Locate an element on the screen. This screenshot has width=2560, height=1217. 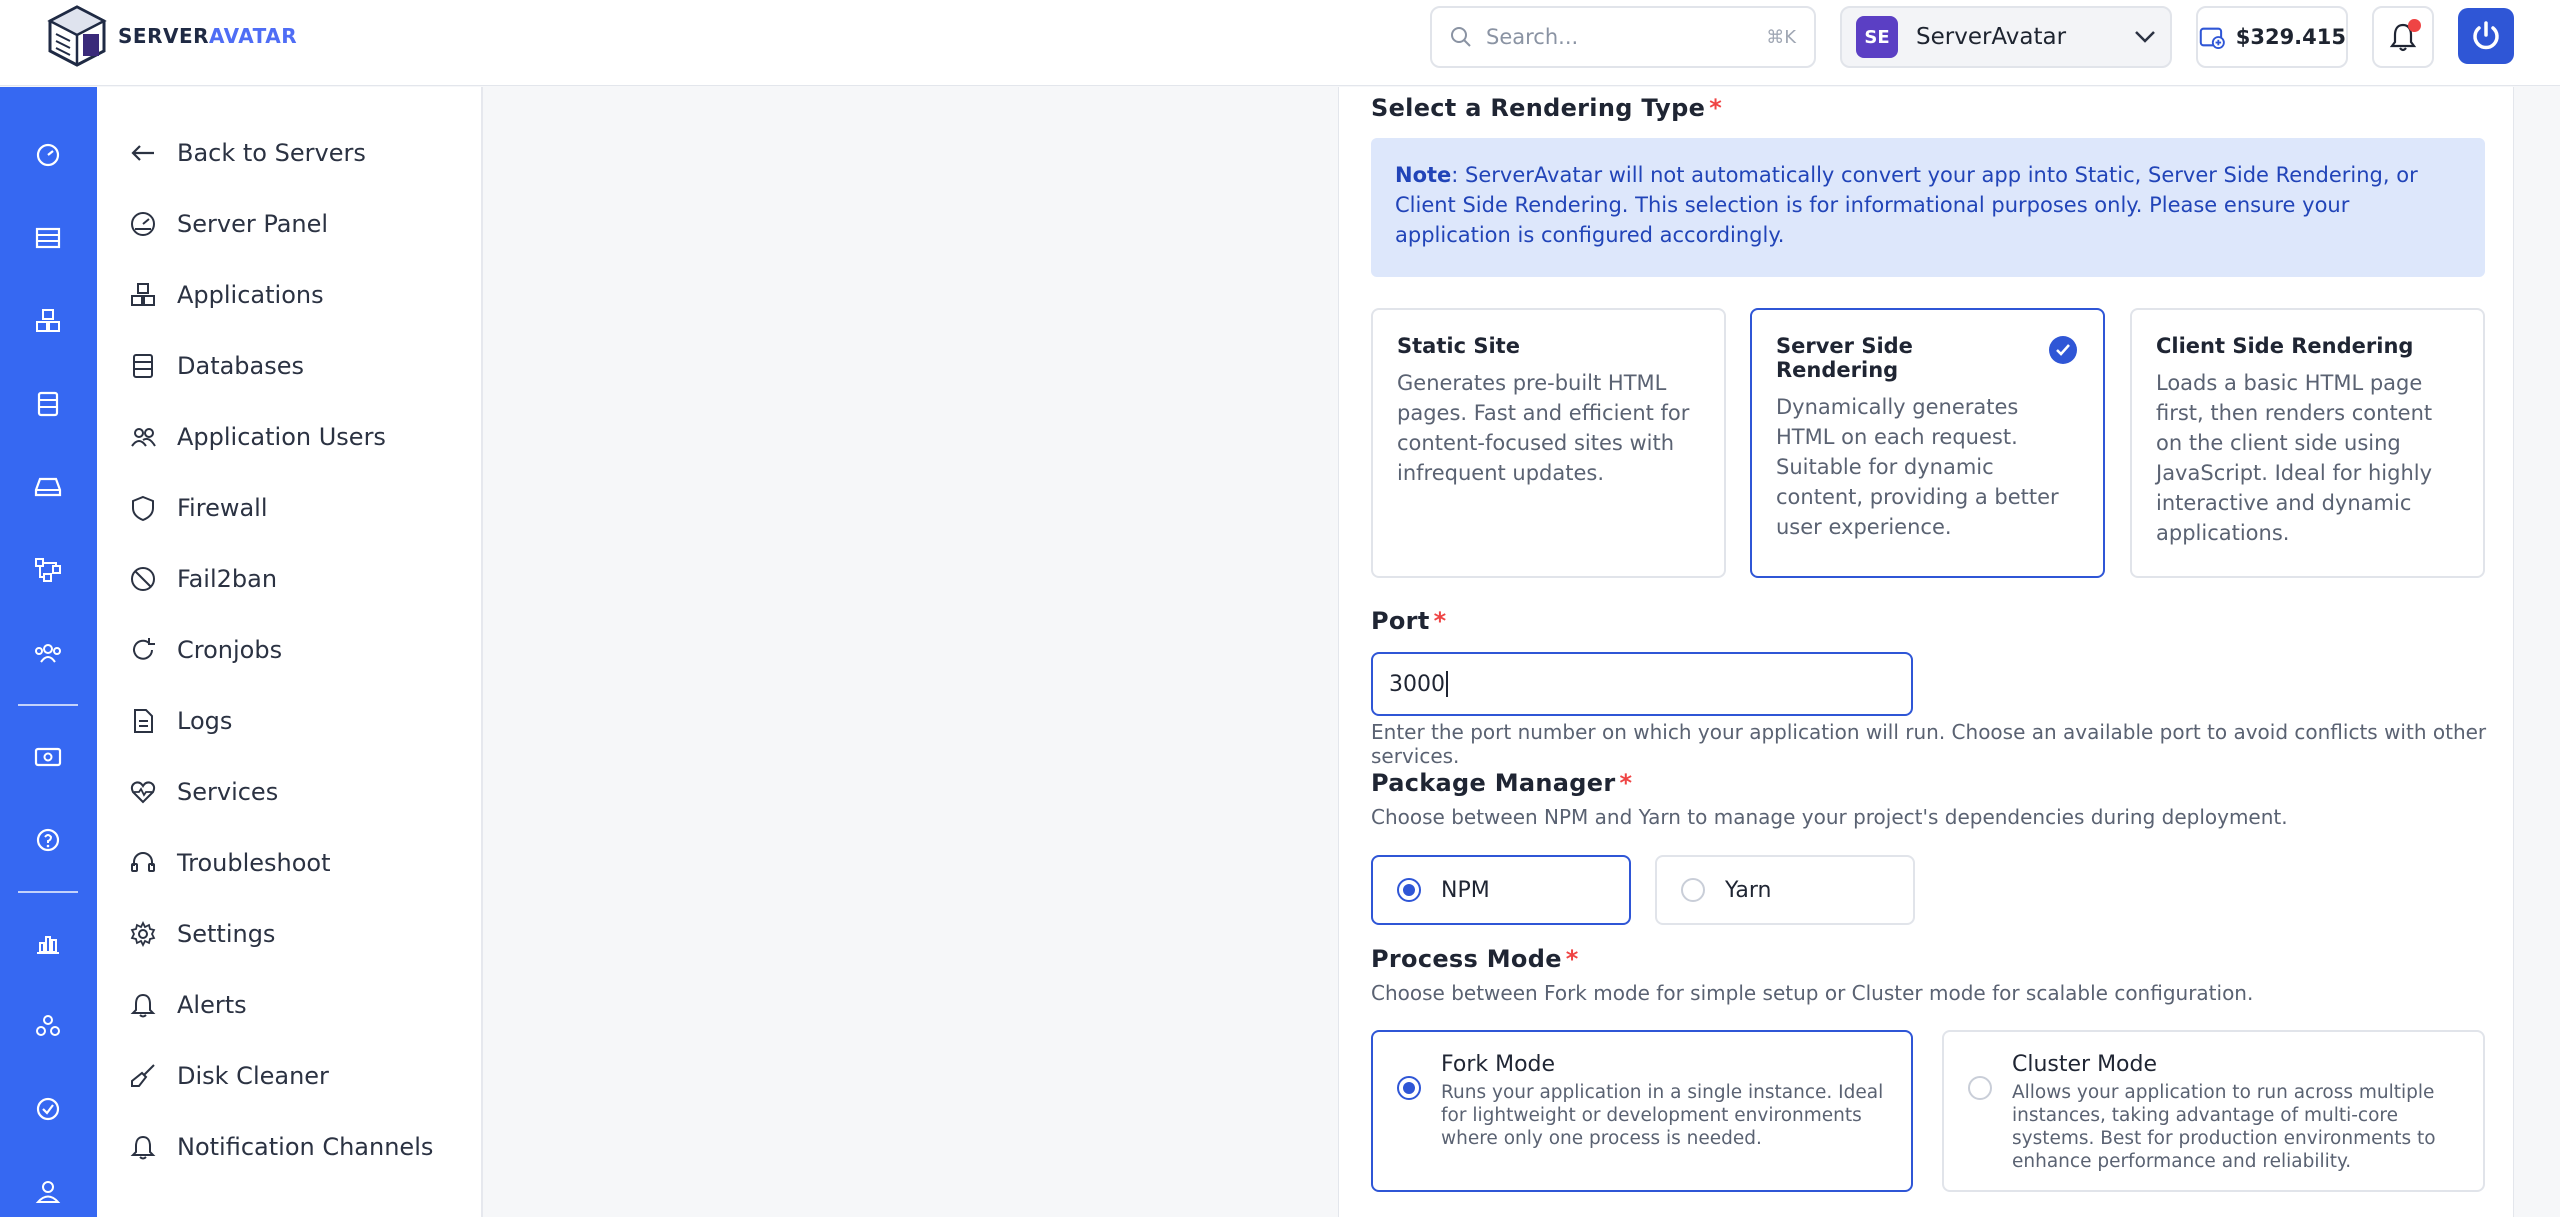
rail-storage-icon is located at coordinates (48, 487).